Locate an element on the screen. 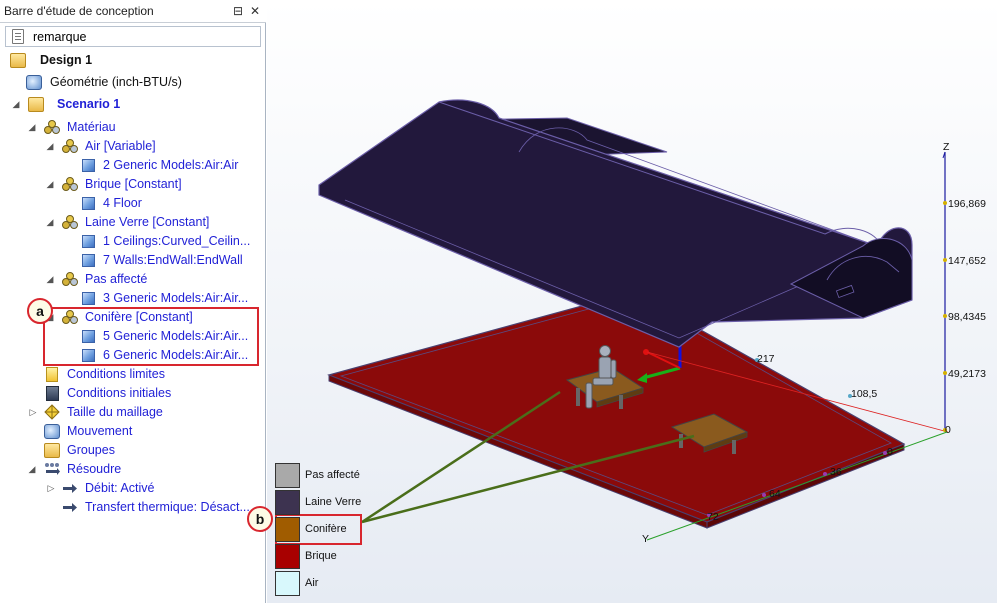 The width and height of the screenshot is (997, 603). note-label: remarque is located at coordinates (60, 37).